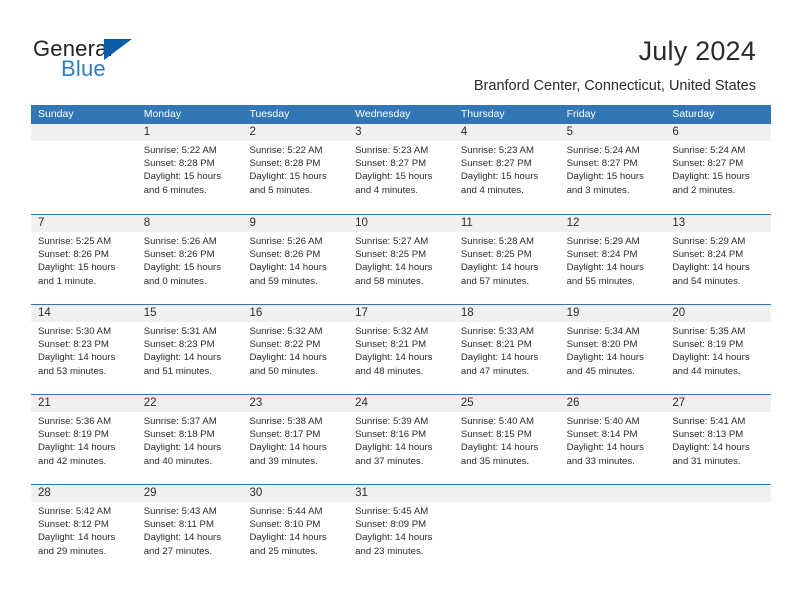 This screenshot has height=612, width=792. What do you see at coordinates (285, 525) in the screenshot?
I see `sunset-text: Sunset: 8:10 PM` at bounding box center [285, 525].